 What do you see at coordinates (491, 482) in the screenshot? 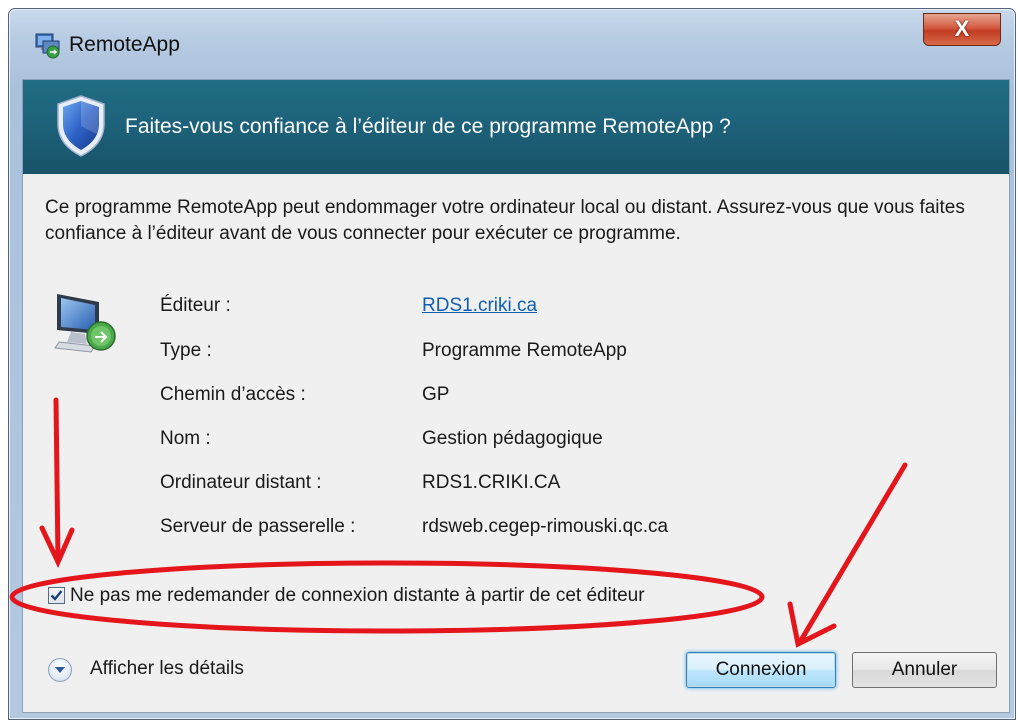
I see `detail-value: RDS1.CRIKI.CA` at bounding box center [491, 482].